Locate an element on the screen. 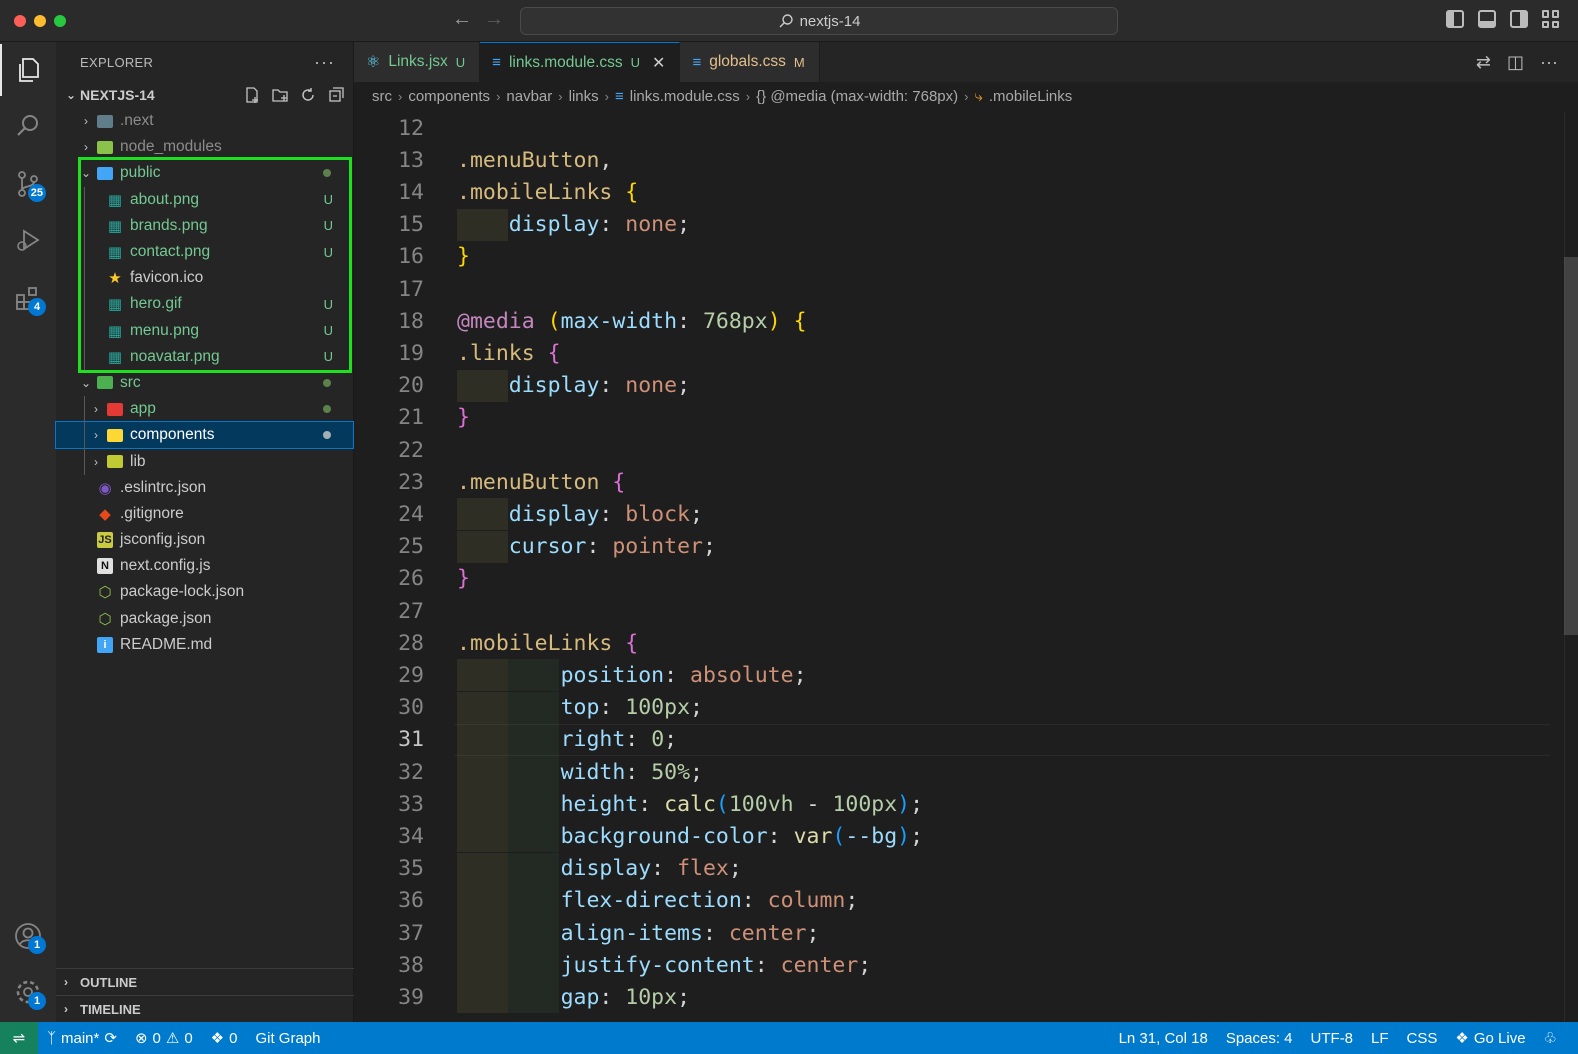 Image resolution: width=1578 pixels, height=1054 pixels. code-line: 25 cursor: pointer; is located at coordinates (952, 547).